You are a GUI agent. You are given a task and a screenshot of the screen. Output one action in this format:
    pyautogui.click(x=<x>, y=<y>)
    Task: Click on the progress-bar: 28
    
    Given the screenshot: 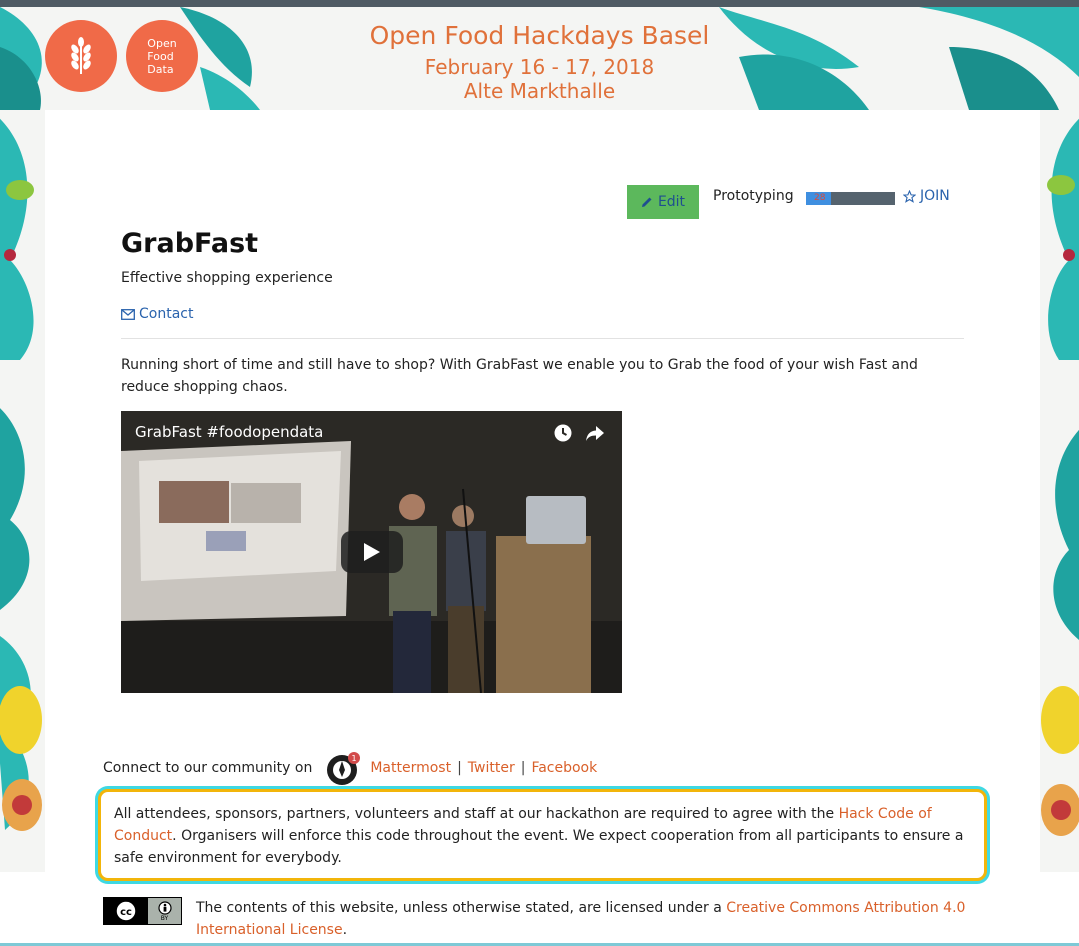 What is the action you would take?
    pyautogui.click(x=850, y=198)
    